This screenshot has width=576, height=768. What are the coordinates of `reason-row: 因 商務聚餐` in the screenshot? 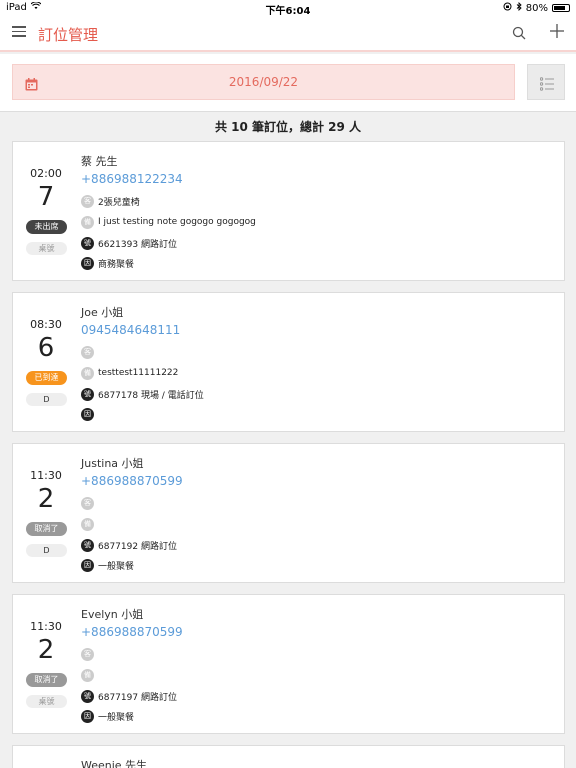 It's located at (107, 263).